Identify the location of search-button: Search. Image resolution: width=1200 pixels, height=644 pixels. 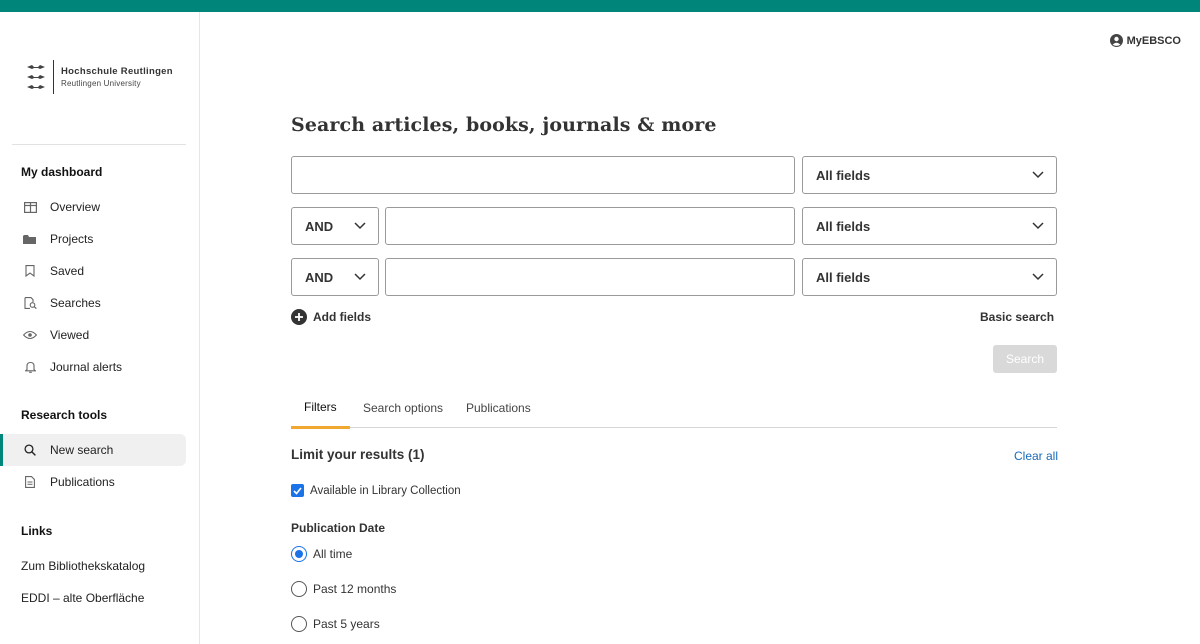
(1025, 359).